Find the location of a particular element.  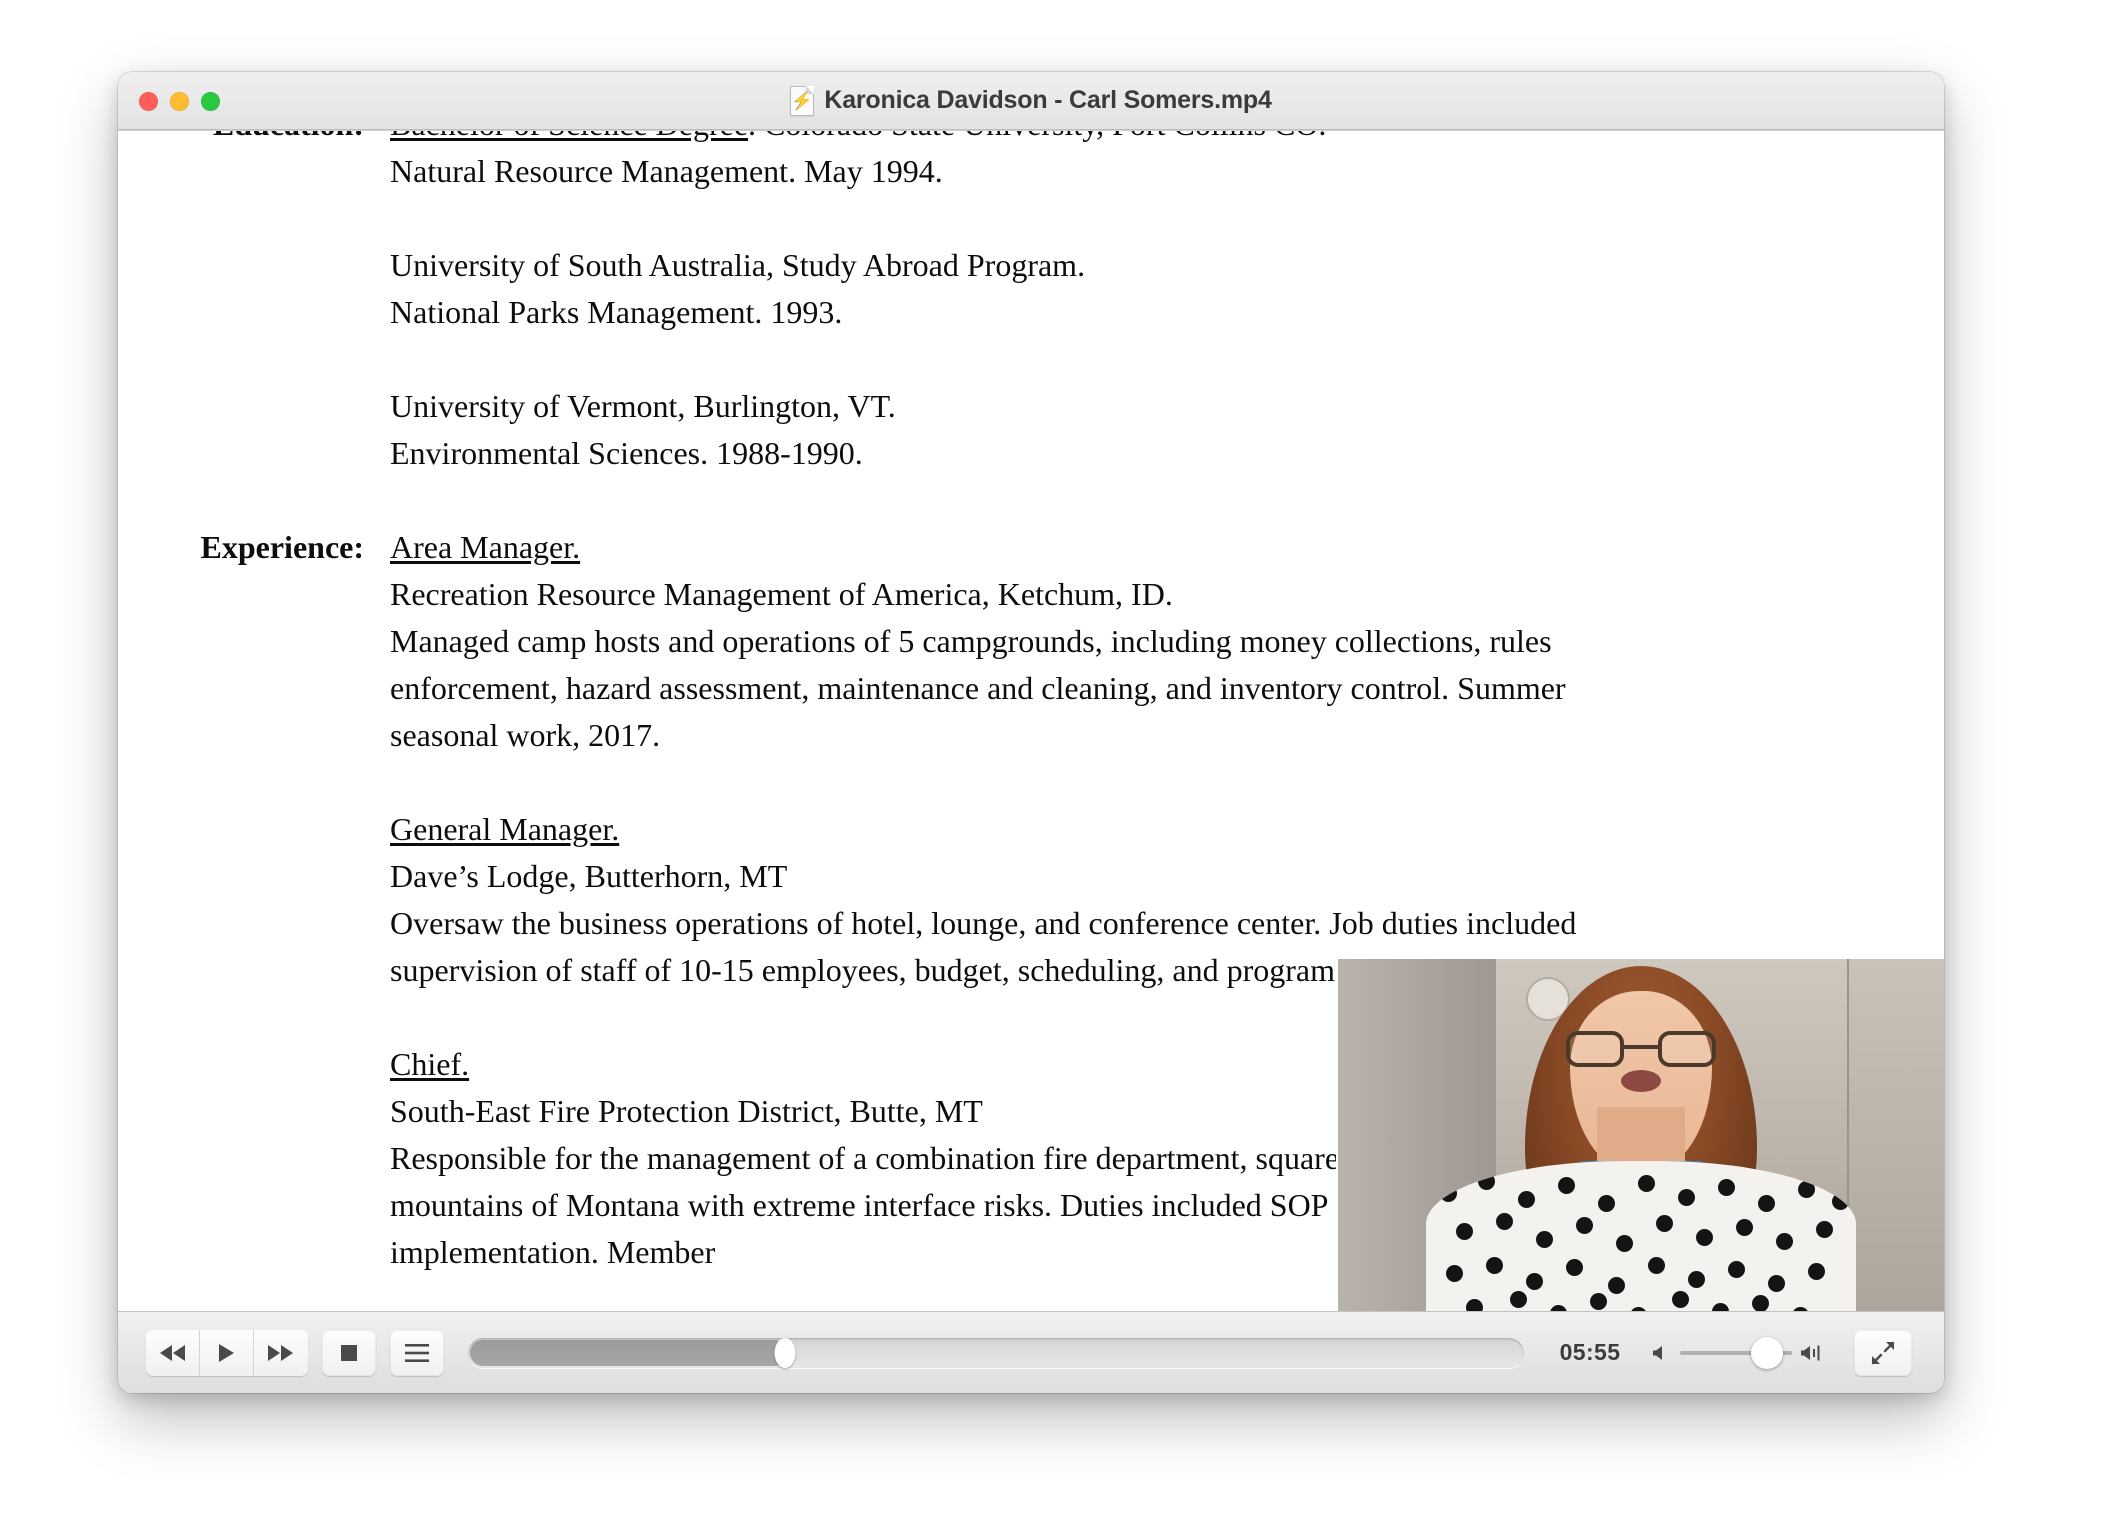

pip-speaker-glasses is located at coordinates (1641, 1050).